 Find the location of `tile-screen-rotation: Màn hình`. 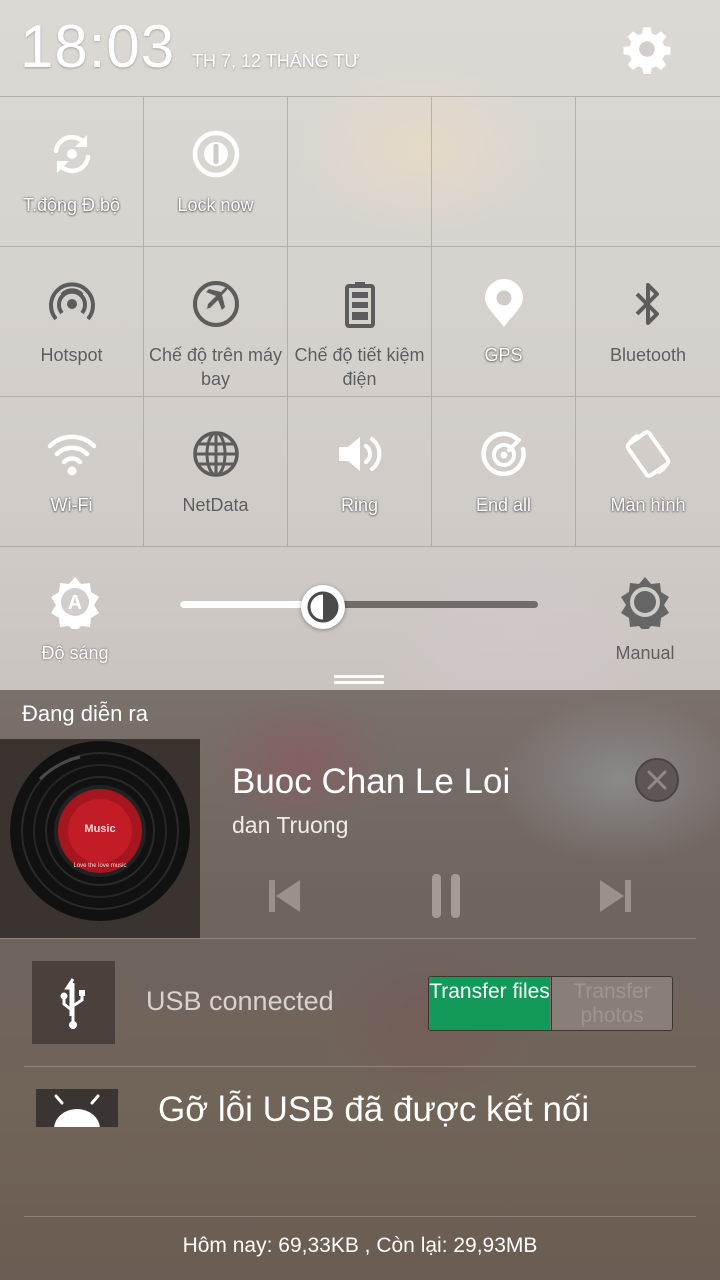

tile-screen-rotation: Màn hình is located at coordinates (648, 472).